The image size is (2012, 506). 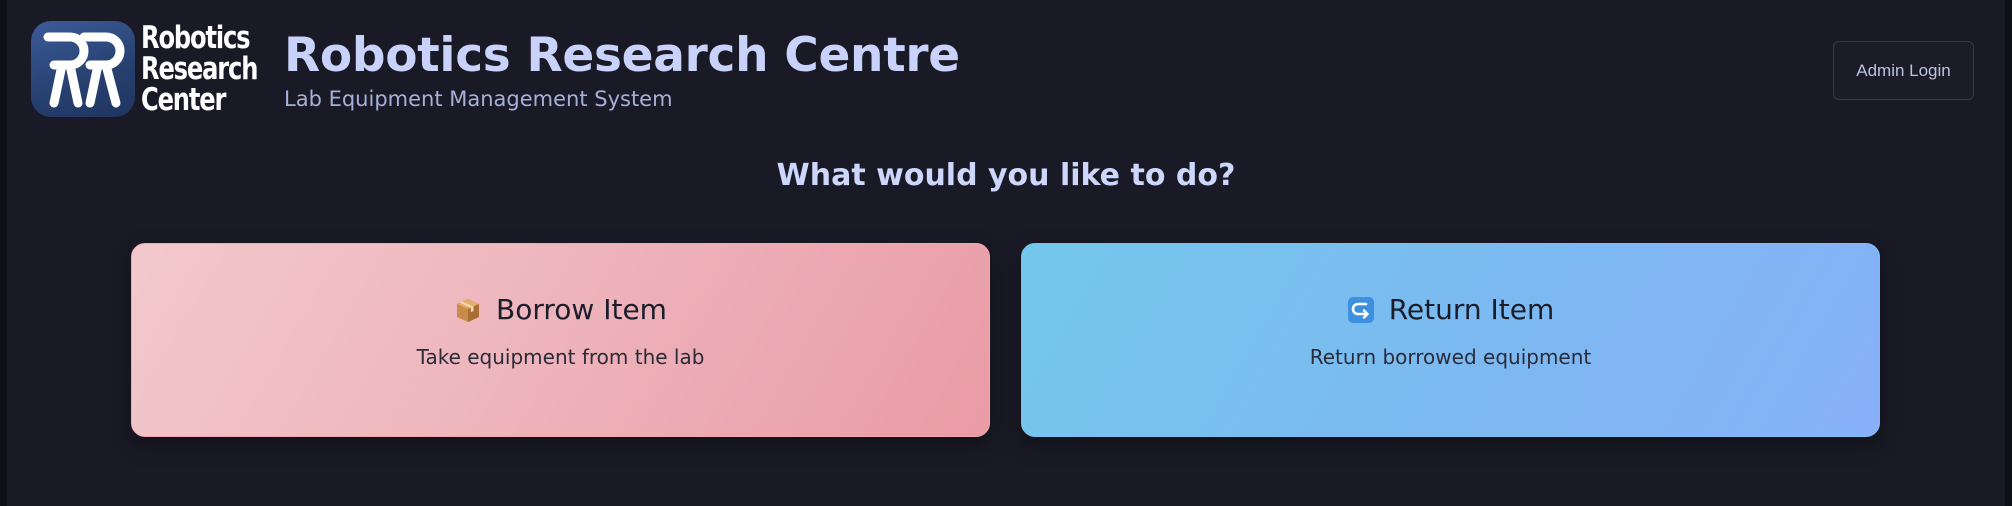 I want to click on logo-wordmark: Robotics Research Center, so click(x=199, y=68).